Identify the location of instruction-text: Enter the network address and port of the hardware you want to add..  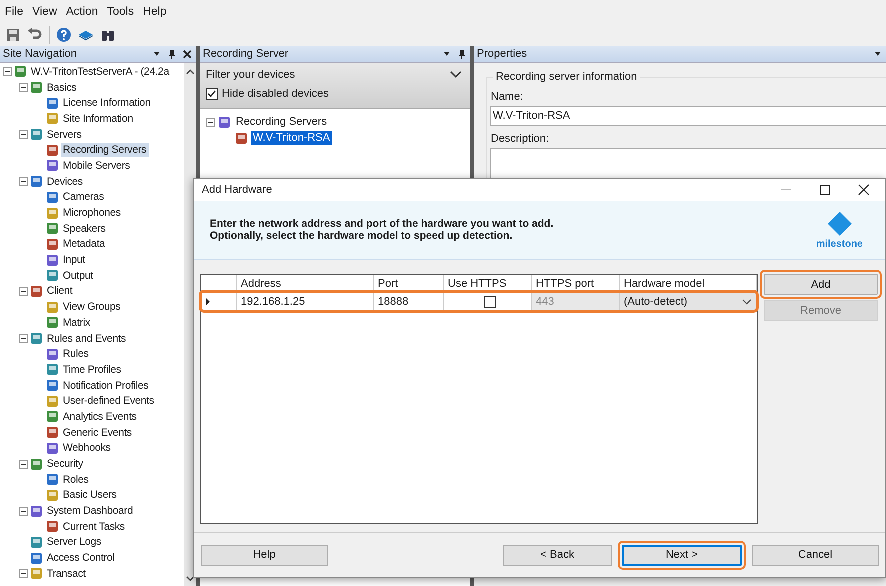
(382, 224).